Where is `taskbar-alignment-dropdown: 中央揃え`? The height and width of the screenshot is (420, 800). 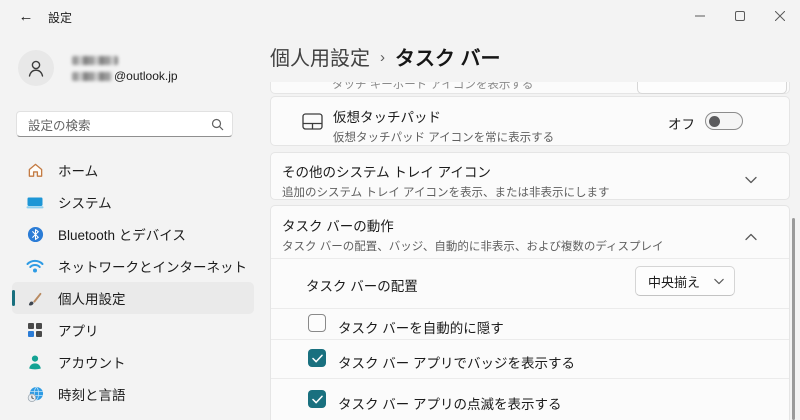 taskbar-alignment-dropdown: 中央揃え is located at coordinates (685, 281).